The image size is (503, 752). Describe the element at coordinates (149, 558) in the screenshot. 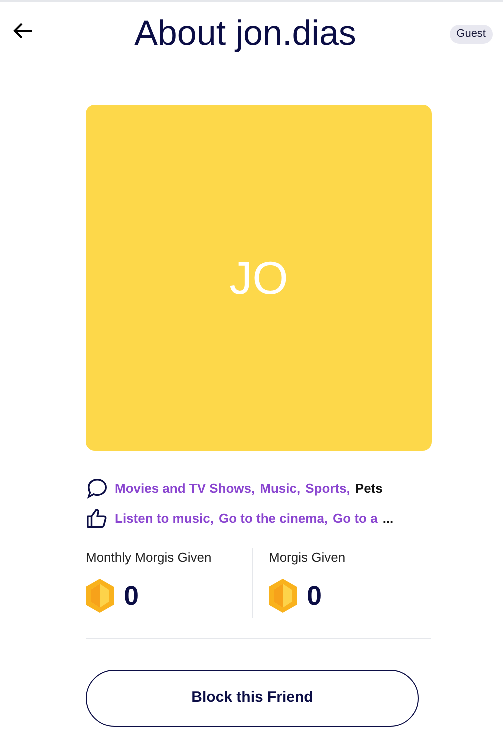

I see `stat-label: Monthly Morgis Given` at that location.